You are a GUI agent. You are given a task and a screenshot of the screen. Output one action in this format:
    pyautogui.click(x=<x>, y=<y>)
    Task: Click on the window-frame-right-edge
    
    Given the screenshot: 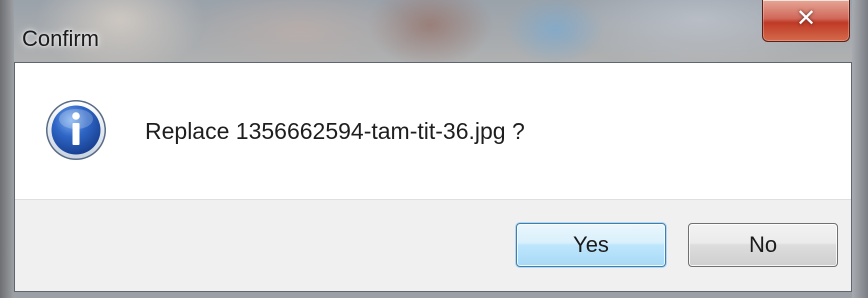 What is the action you would take?
    pyautogui.click(x=860, y=149)
    